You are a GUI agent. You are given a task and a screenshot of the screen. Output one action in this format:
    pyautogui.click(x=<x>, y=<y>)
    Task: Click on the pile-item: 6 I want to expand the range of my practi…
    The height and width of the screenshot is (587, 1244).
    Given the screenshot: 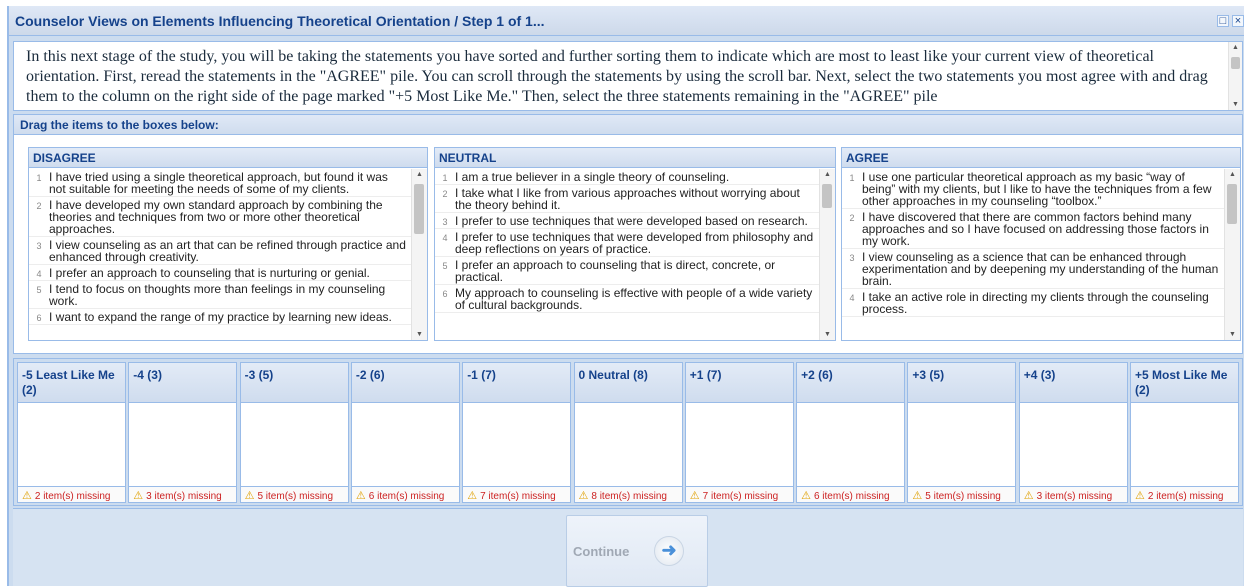 What is the action you would take?
    pyautogui.click(x=220, y=317)
    